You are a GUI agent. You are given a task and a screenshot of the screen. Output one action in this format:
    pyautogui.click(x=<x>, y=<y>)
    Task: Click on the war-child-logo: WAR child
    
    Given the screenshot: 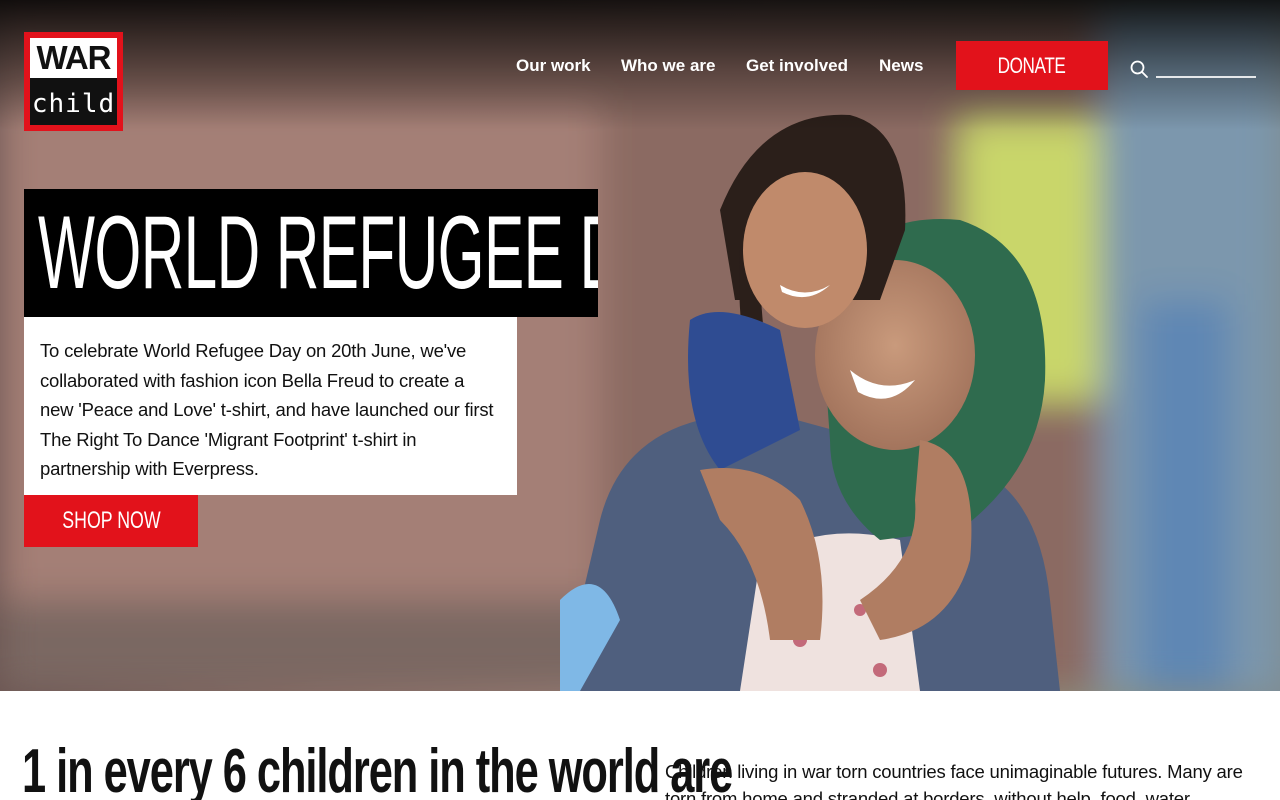 What is the action you would take?
    pyautogui.click(x=73, y=81)
    